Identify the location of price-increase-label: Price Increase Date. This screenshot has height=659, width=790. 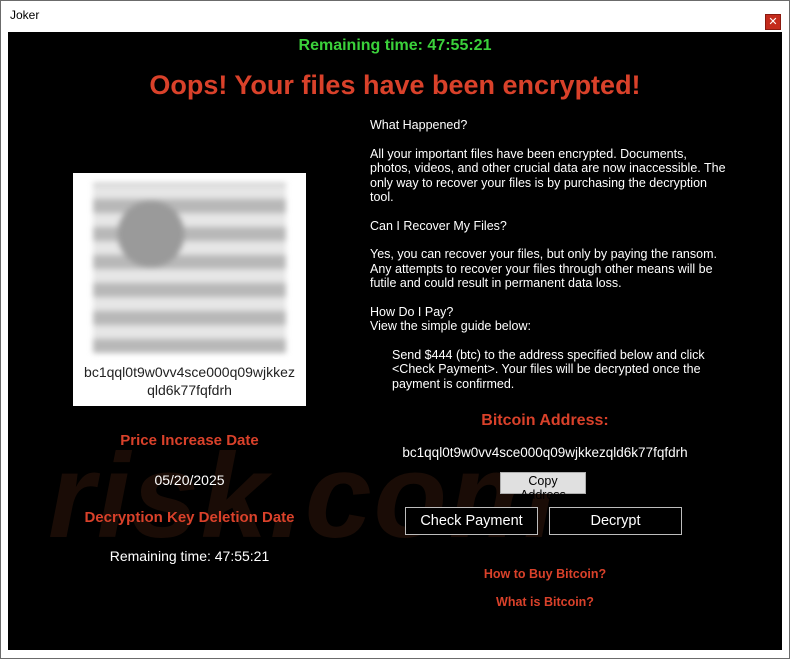
(189, 440).